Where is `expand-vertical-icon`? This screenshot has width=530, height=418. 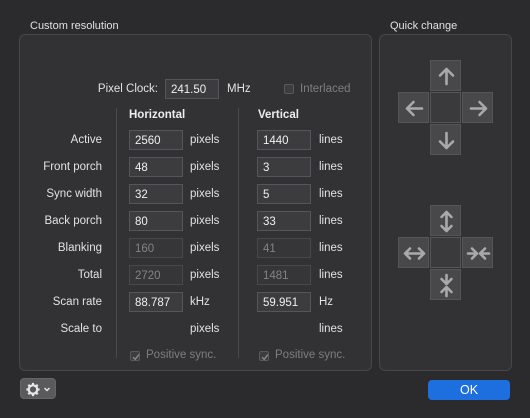
expand-vertical-icon is located at coordinates (446, 221).